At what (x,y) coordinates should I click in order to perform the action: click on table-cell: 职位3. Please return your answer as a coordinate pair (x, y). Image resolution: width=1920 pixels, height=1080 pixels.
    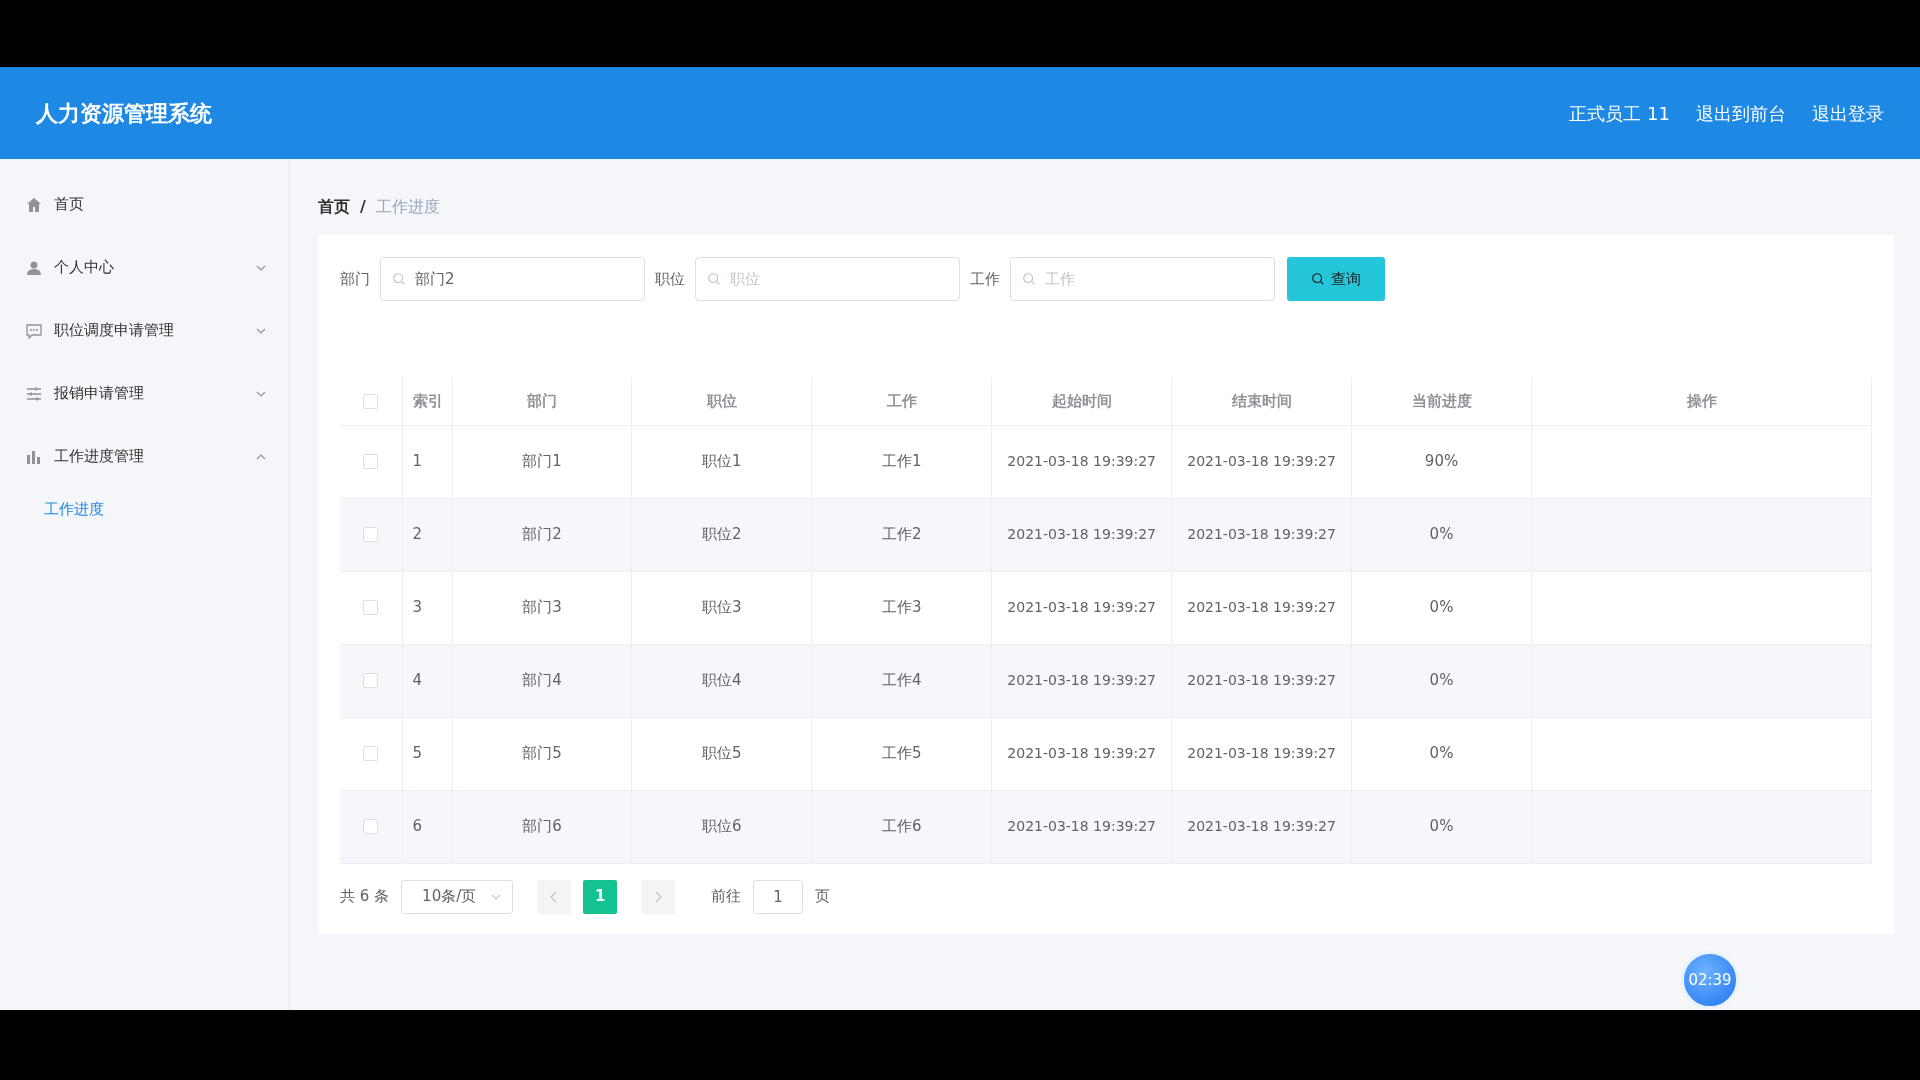
    Looking at the image, I should click on (722, 607).